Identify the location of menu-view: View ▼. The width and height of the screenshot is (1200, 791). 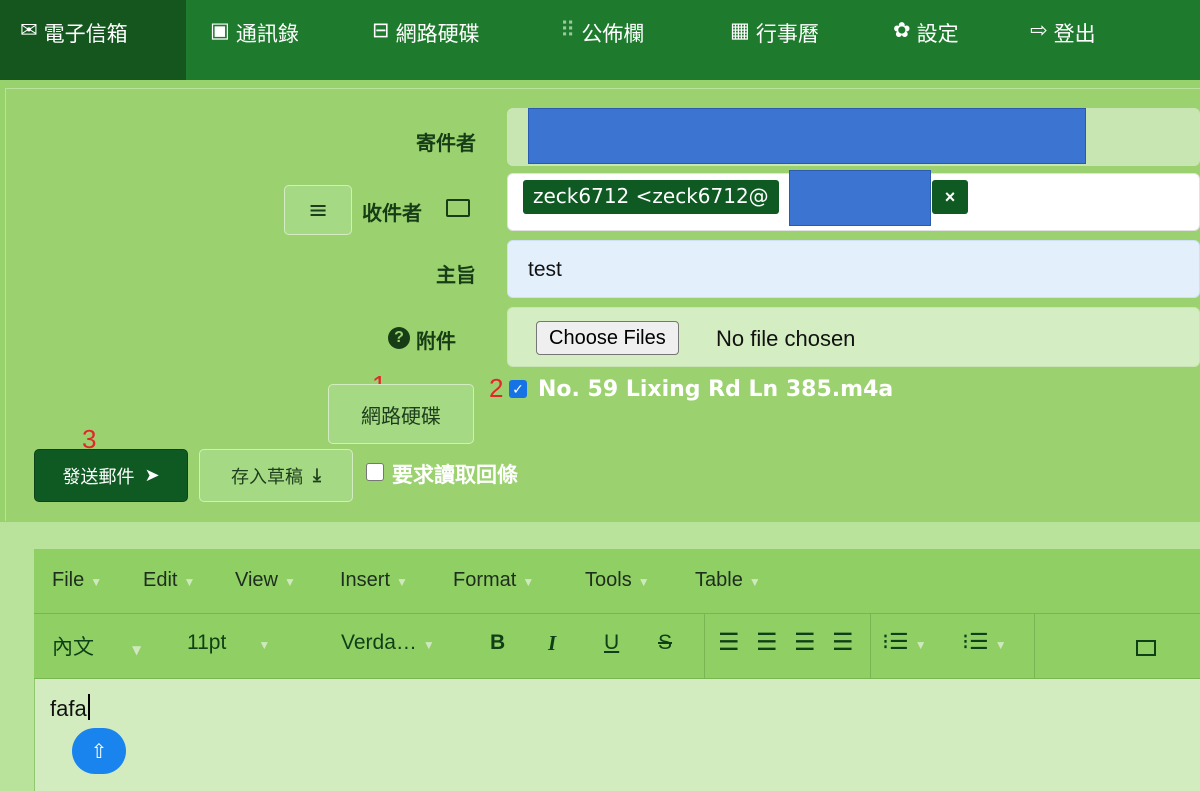
(265, 580).